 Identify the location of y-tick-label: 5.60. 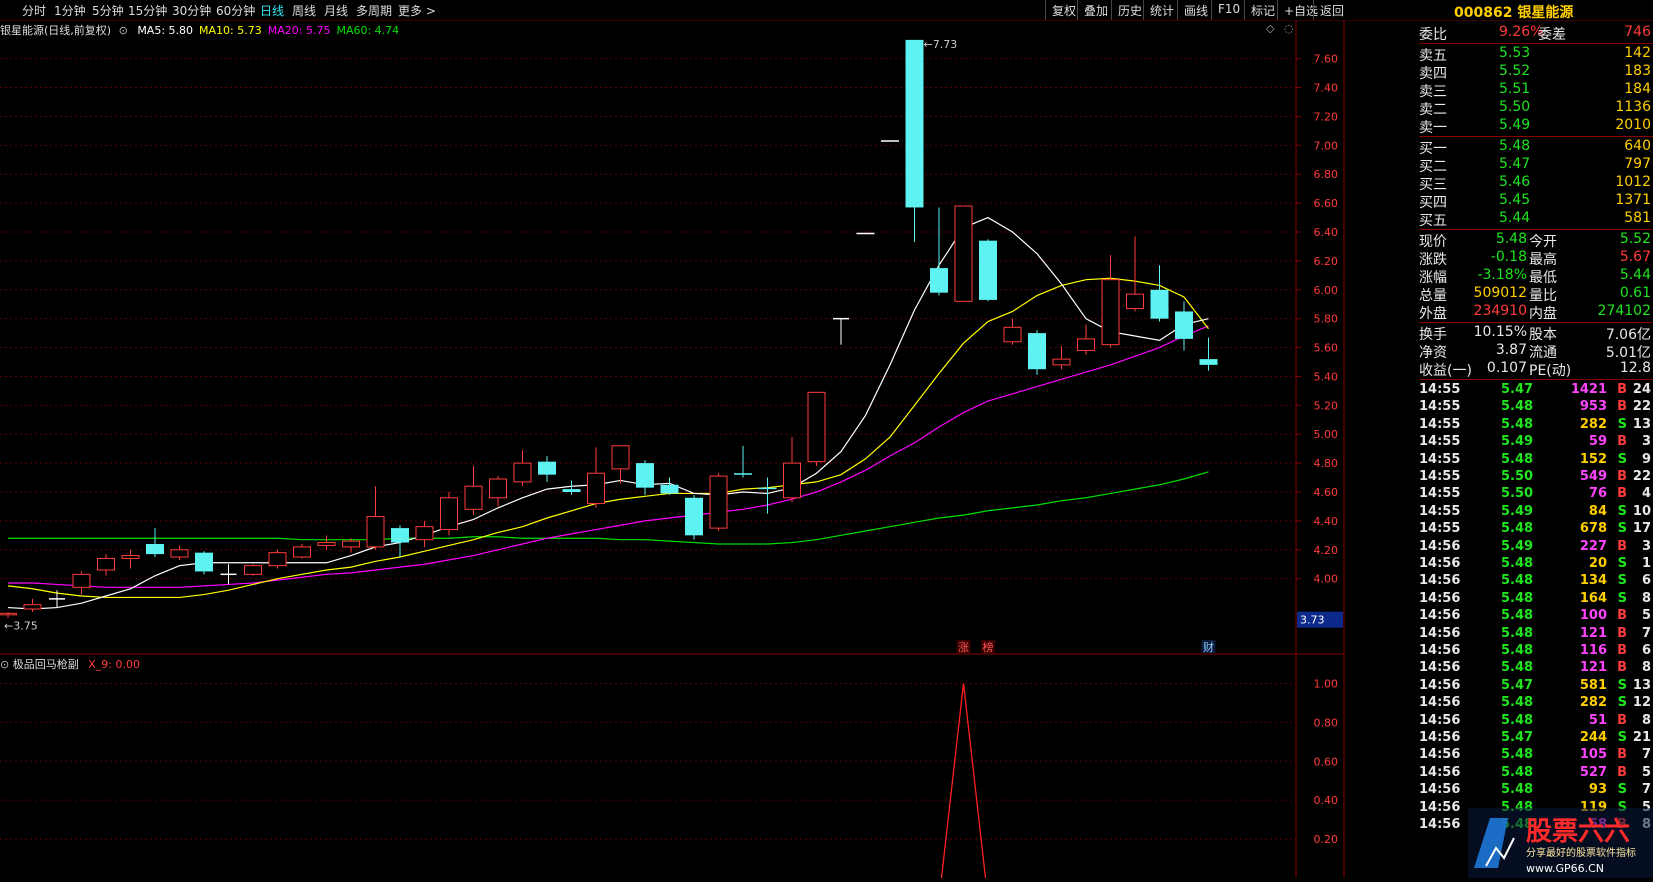
(1326, 348).